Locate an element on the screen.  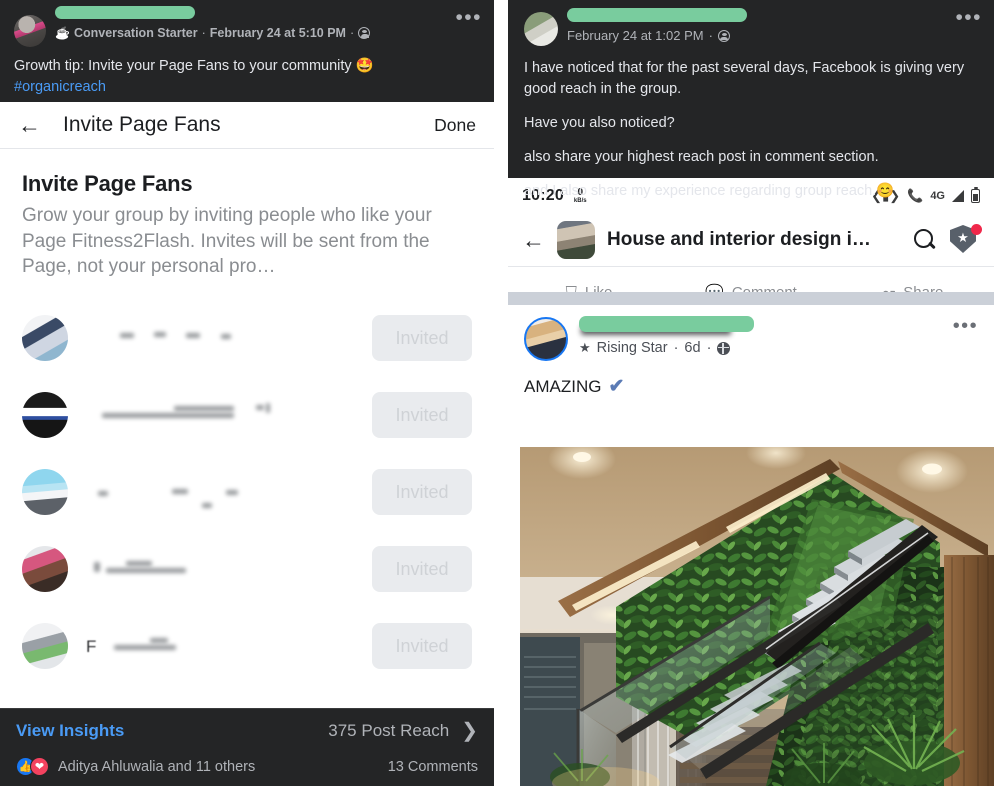
feed-post-text: AMAZING ✔ is located at coordinates (751, 386).